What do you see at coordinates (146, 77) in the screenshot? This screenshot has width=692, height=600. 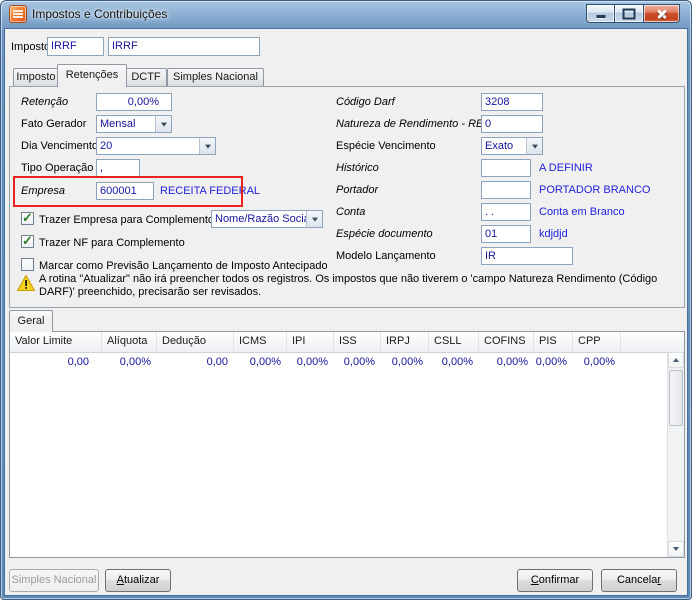 I see `tab-dctf: DCTF` at bounding box center [146, 77].